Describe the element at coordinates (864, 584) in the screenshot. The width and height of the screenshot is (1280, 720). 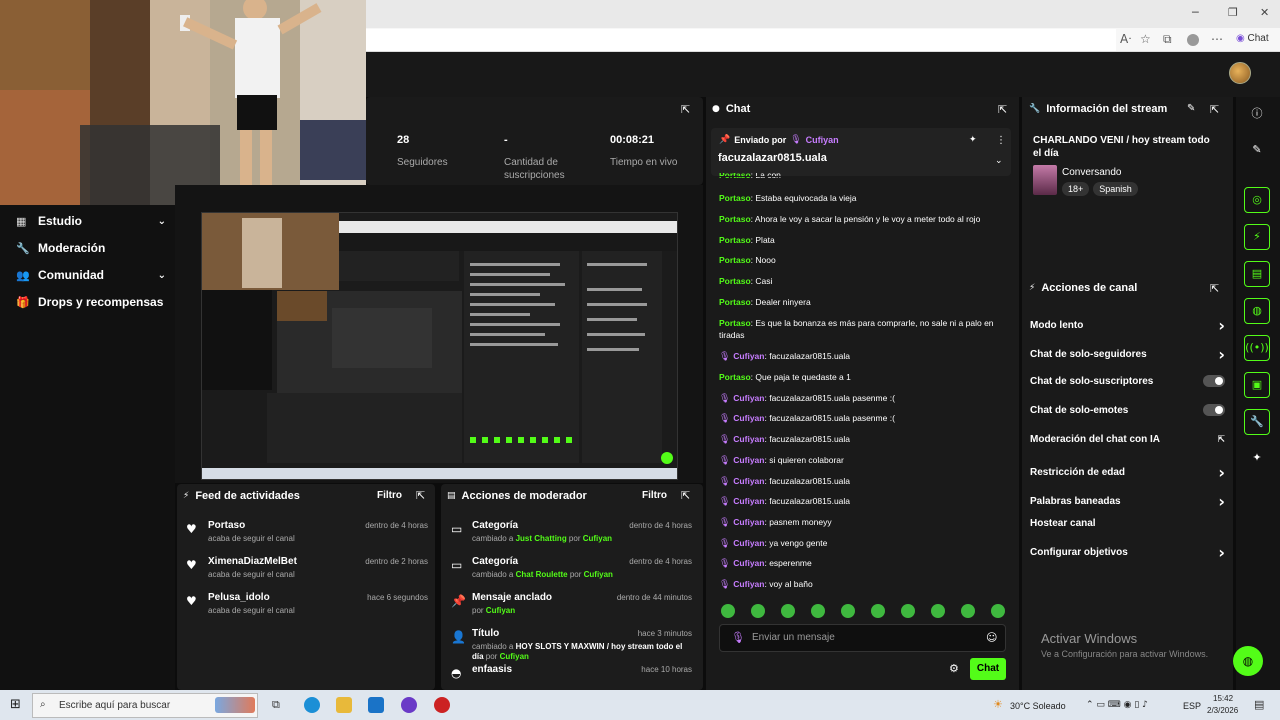
I see `chat-message: 🎙 Cufiyan: voy al baño` at that location.